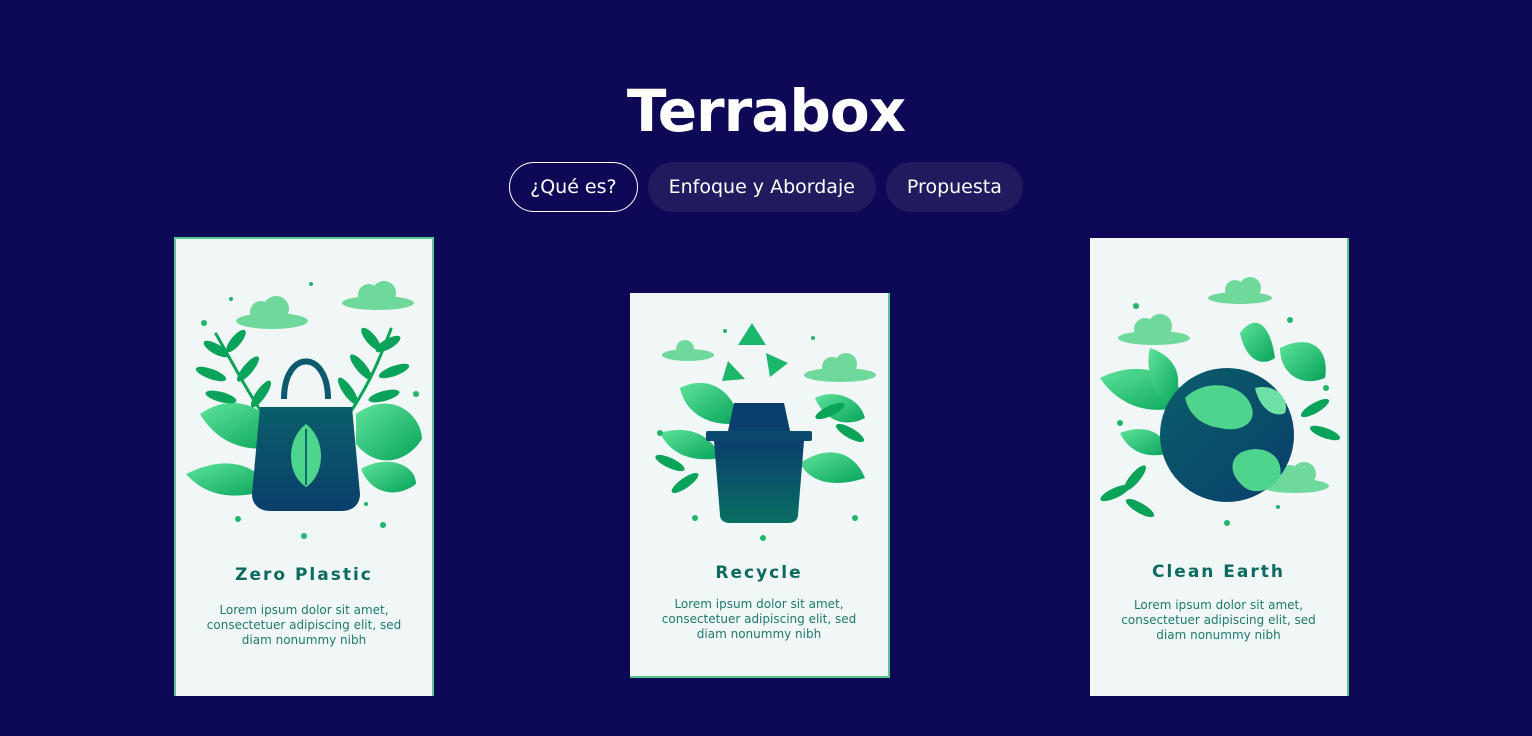  I want to click on card-title: Clean Earth, so click(1218, 572).